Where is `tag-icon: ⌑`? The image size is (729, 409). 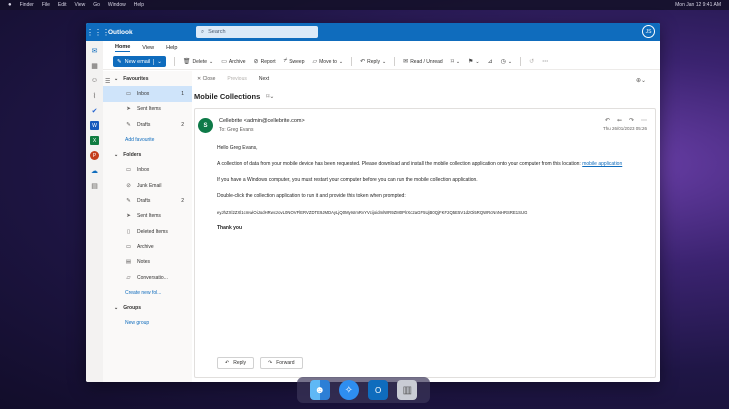 tag-icon: ⌑ is located at coordinates (452, 62).